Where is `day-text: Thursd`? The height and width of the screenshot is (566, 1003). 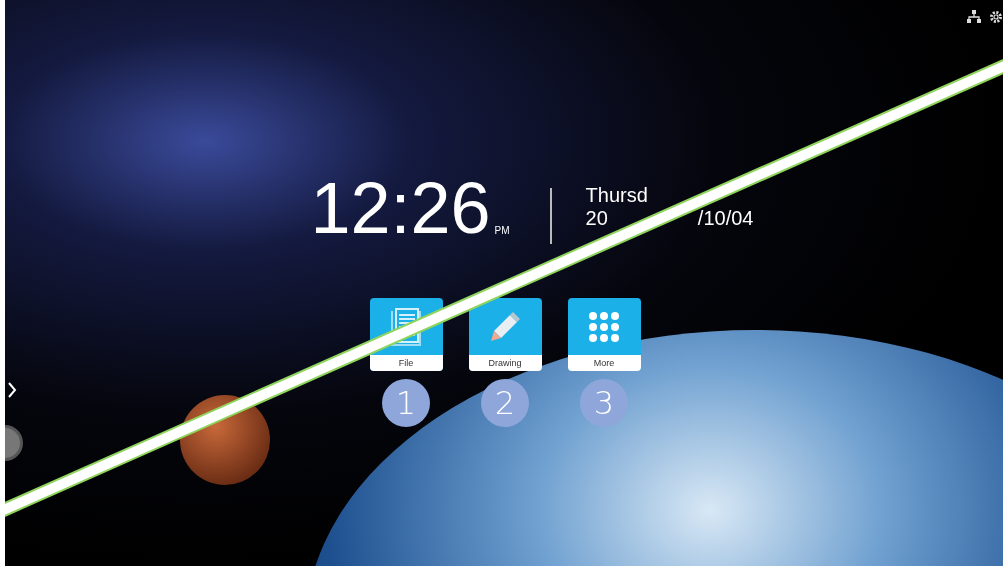 day-text: Thursd is located at coordinates (617, 195).